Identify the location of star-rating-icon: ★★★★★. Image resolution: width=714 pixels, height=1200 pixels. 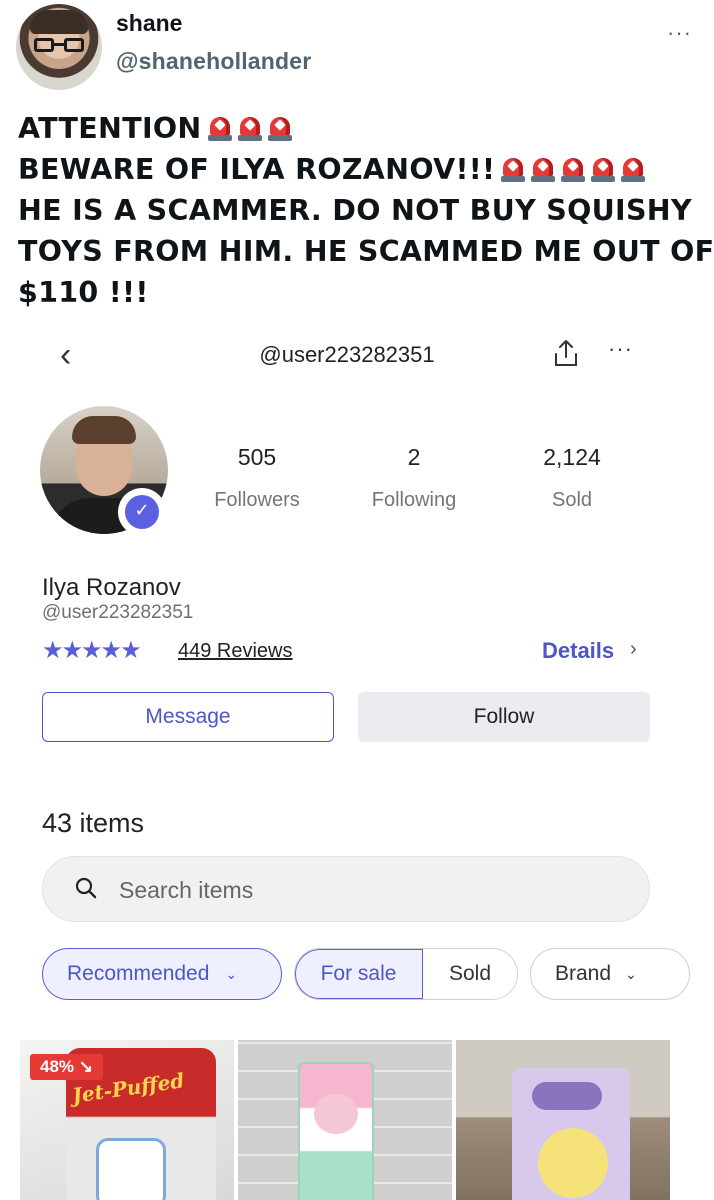
(92, 650).